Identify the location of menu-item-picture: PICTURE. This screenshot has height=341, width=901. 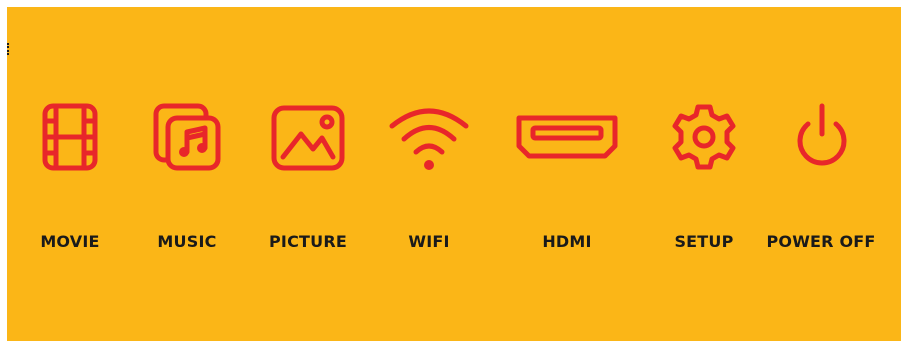
(308, 187).